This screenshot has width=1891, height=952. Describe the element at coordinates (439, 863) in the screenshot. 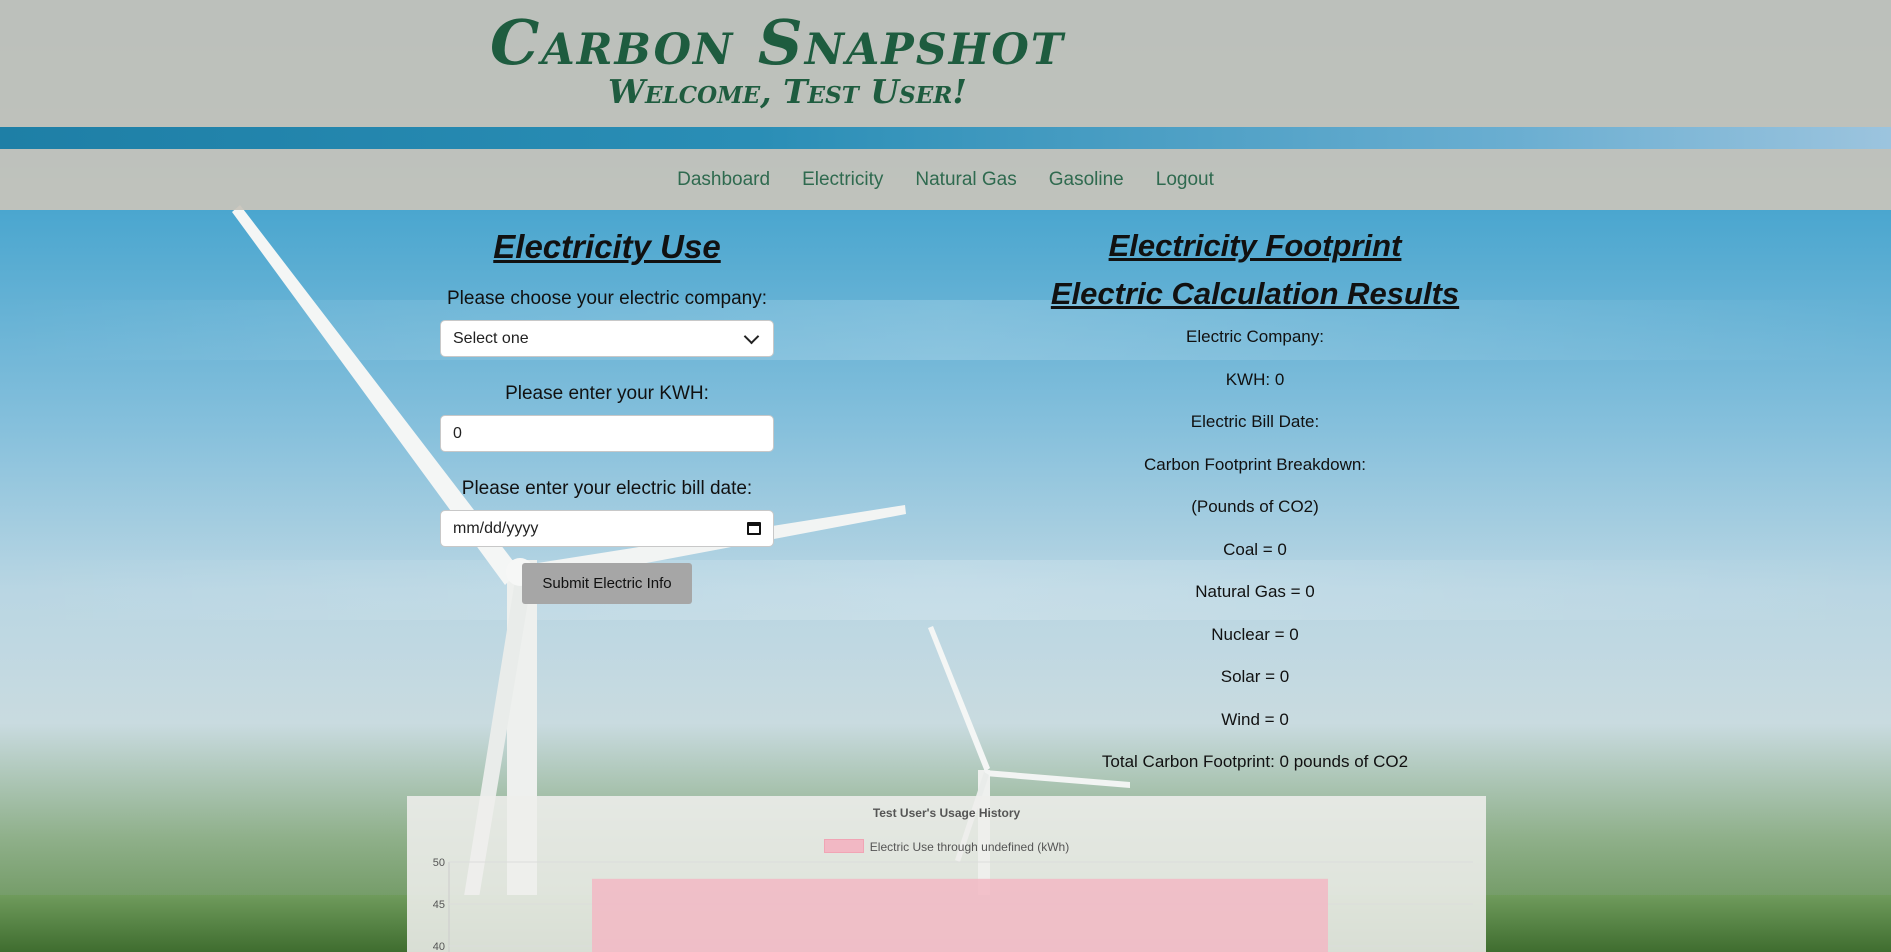

I see `y-tick-label: 50` at that location.